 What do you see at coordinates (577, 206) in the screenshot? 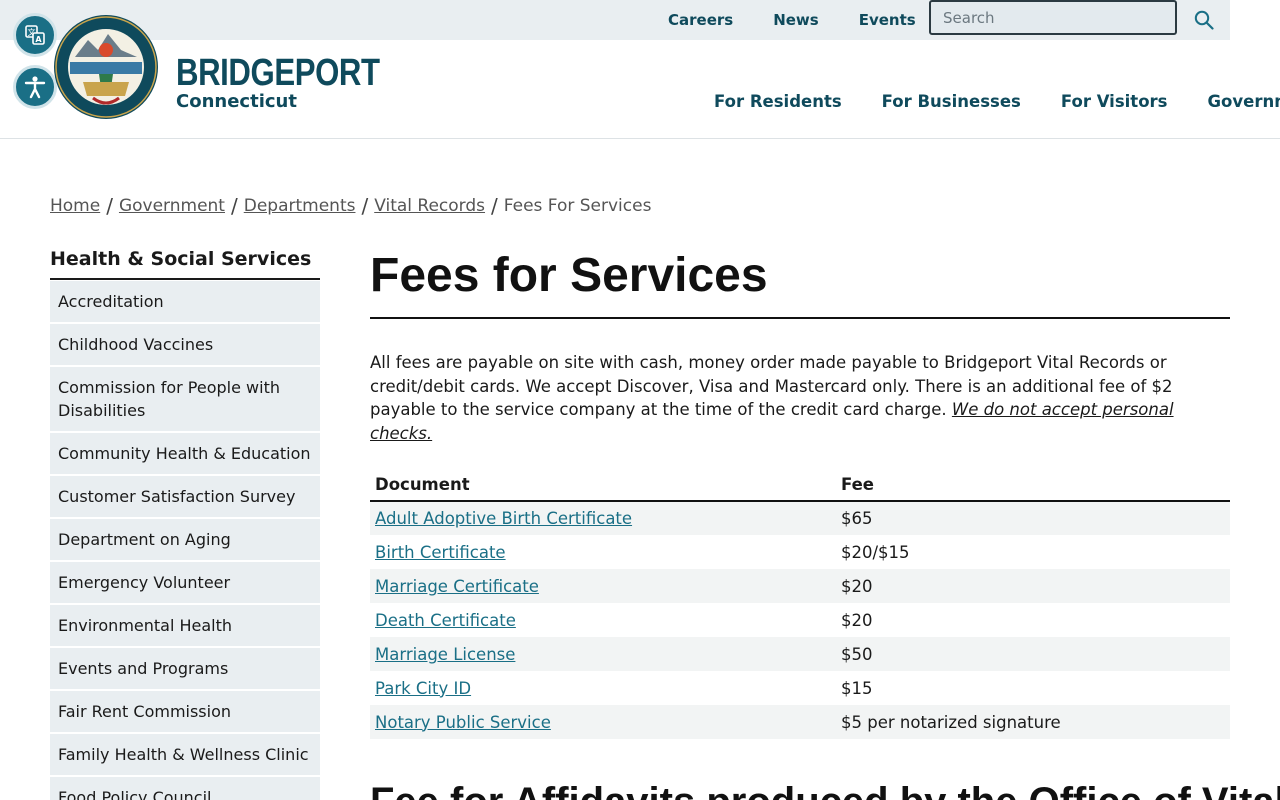
I see `breadcrumb-current: Fees For Services` at bounding box center [577, 206].